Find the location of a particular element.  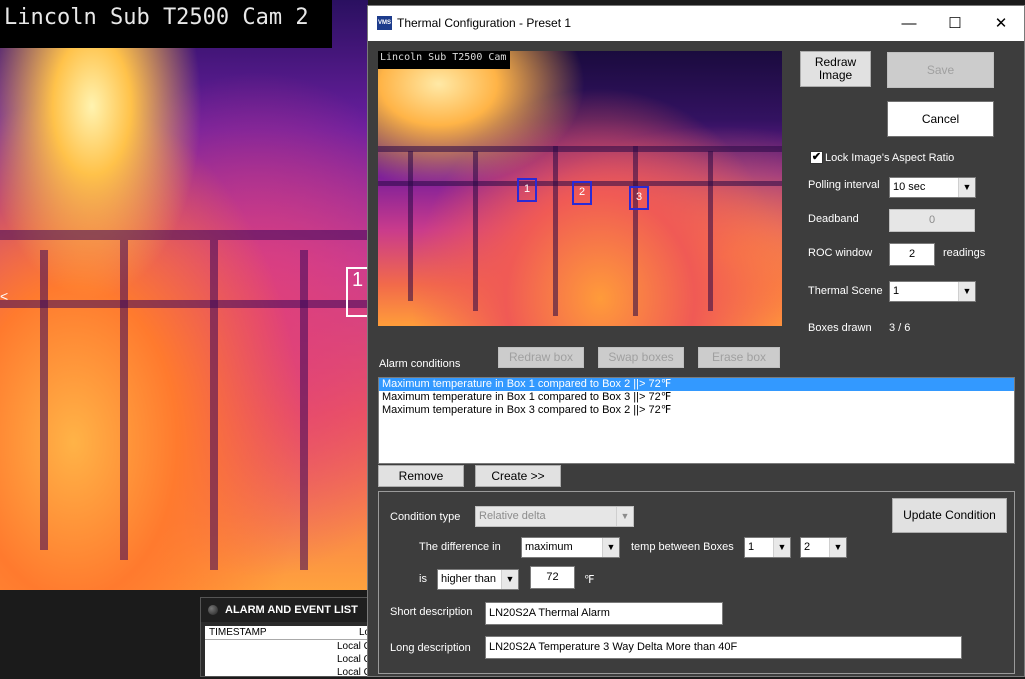

condition-type-select: Relative delta ▼ is located at coordinates (554, 516).